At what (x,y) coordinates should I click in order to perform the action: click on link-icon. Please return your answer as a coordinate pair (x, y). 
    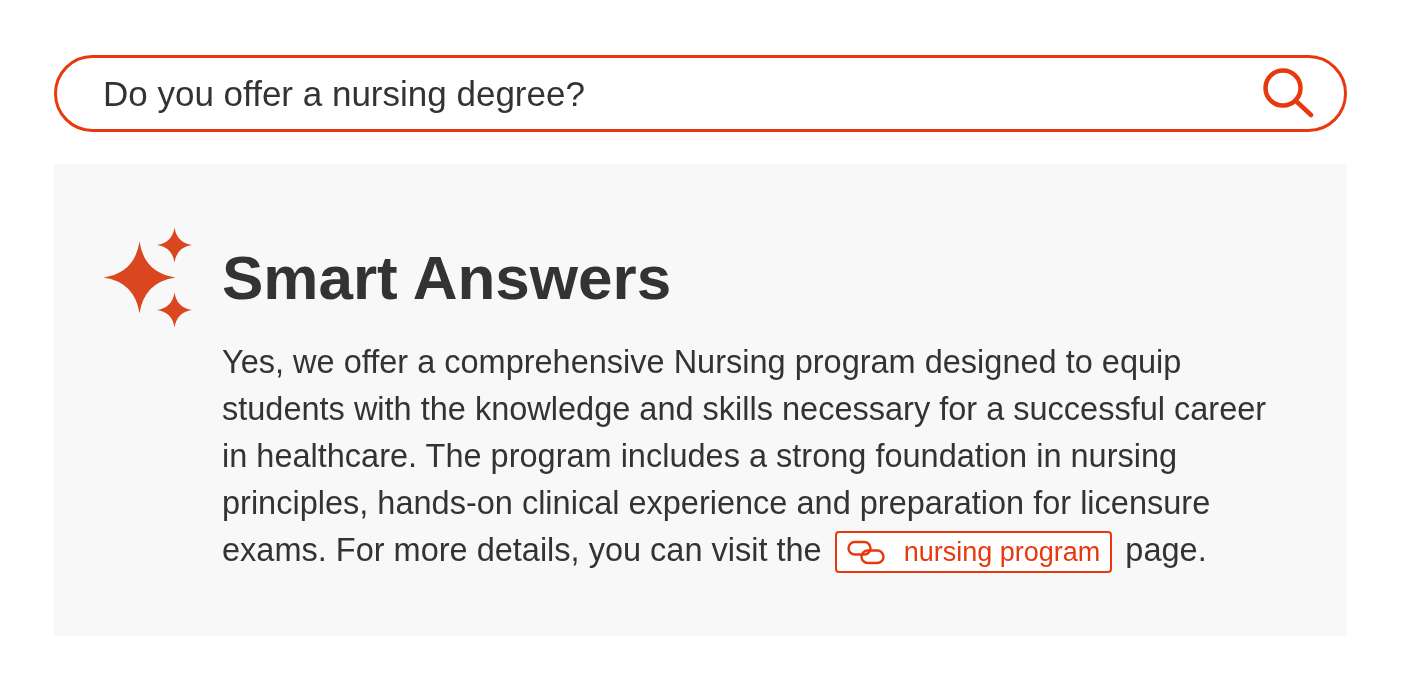
    Looking at the image, I should click on (865, 552).